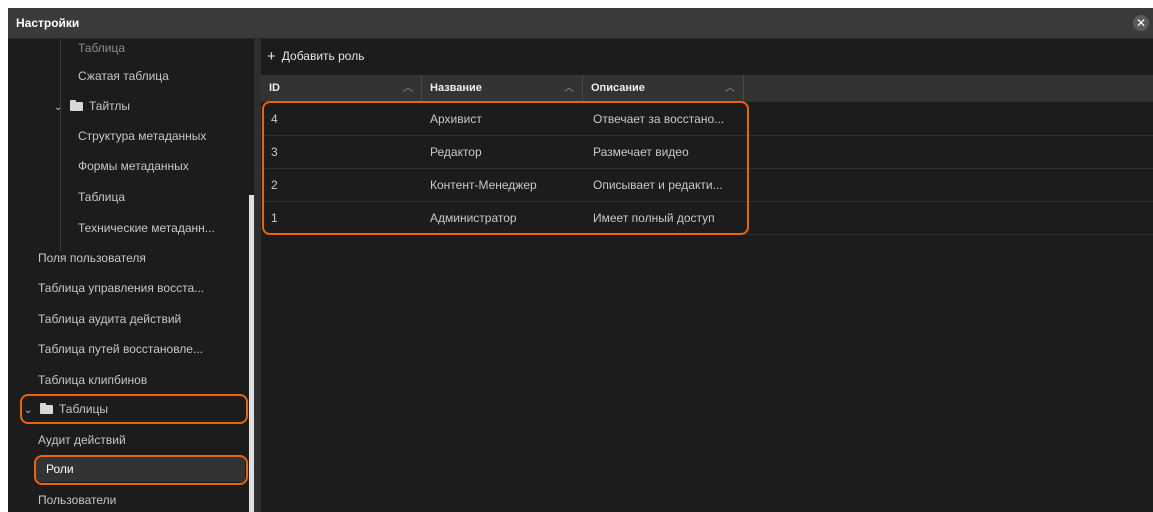 The width and height of the screenshot is (1153, 512). Describe the element at coordinates (101, 49) in the screenshot. I see `sidebar-item-table-partial: Таблица` at that location.